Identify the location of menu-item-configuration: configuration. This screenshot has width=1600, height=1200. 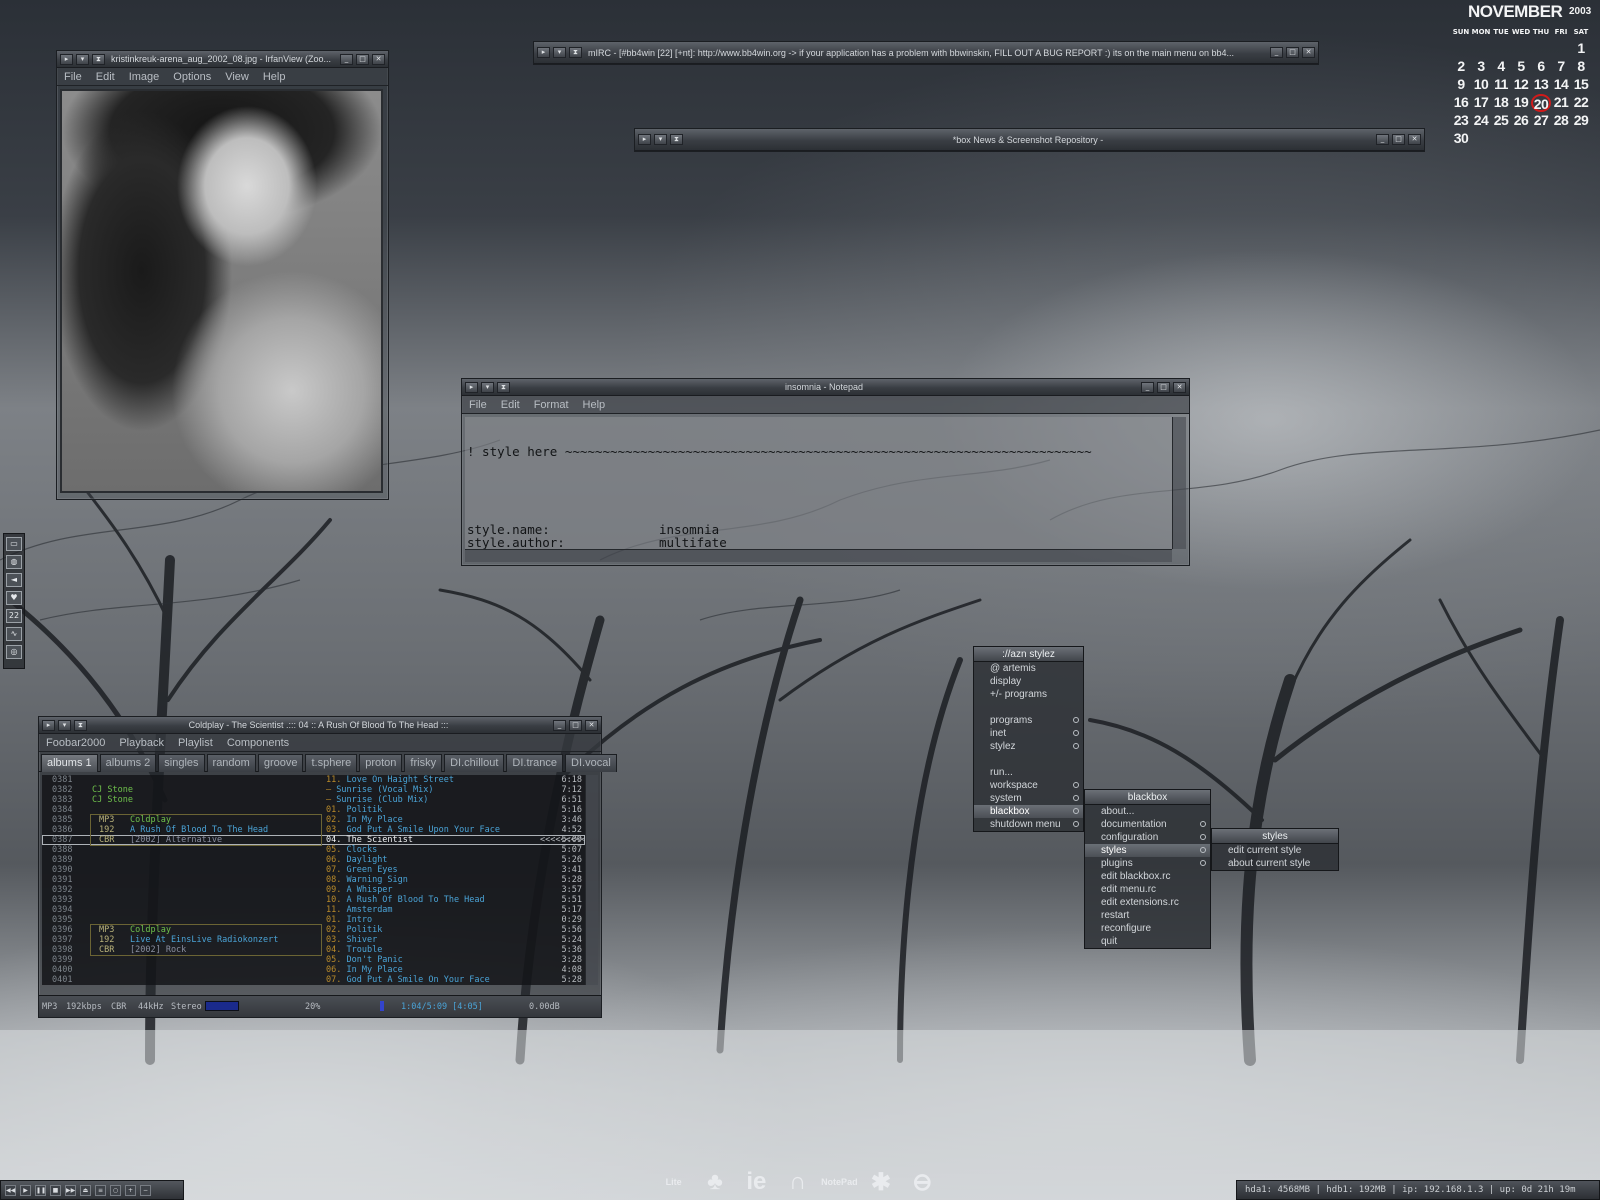
(1147, 837).